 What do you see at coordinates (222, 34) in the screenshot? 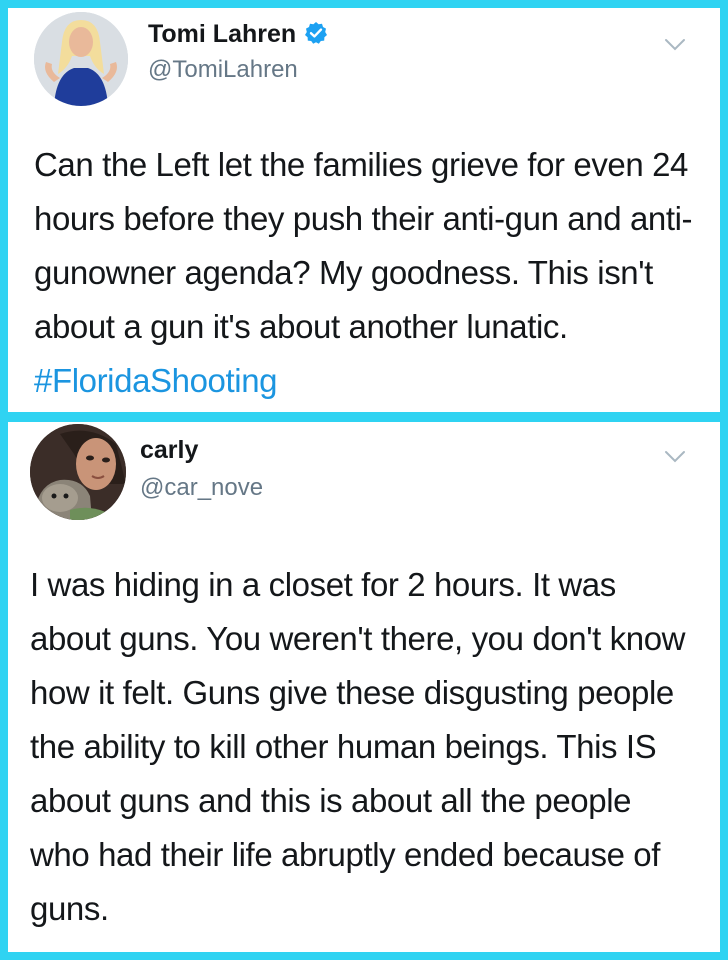
I see `display-name-text: Tomi Lahren` at bounding box center [222, 34].